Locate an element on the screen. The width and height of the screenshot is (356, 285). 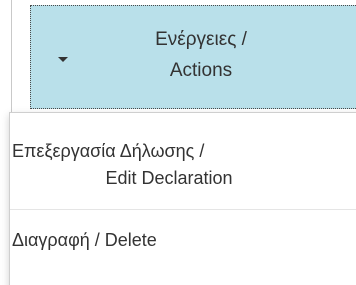
delete-menu-item: Διαγραφή / Delete is located at coordinates (183, 242).